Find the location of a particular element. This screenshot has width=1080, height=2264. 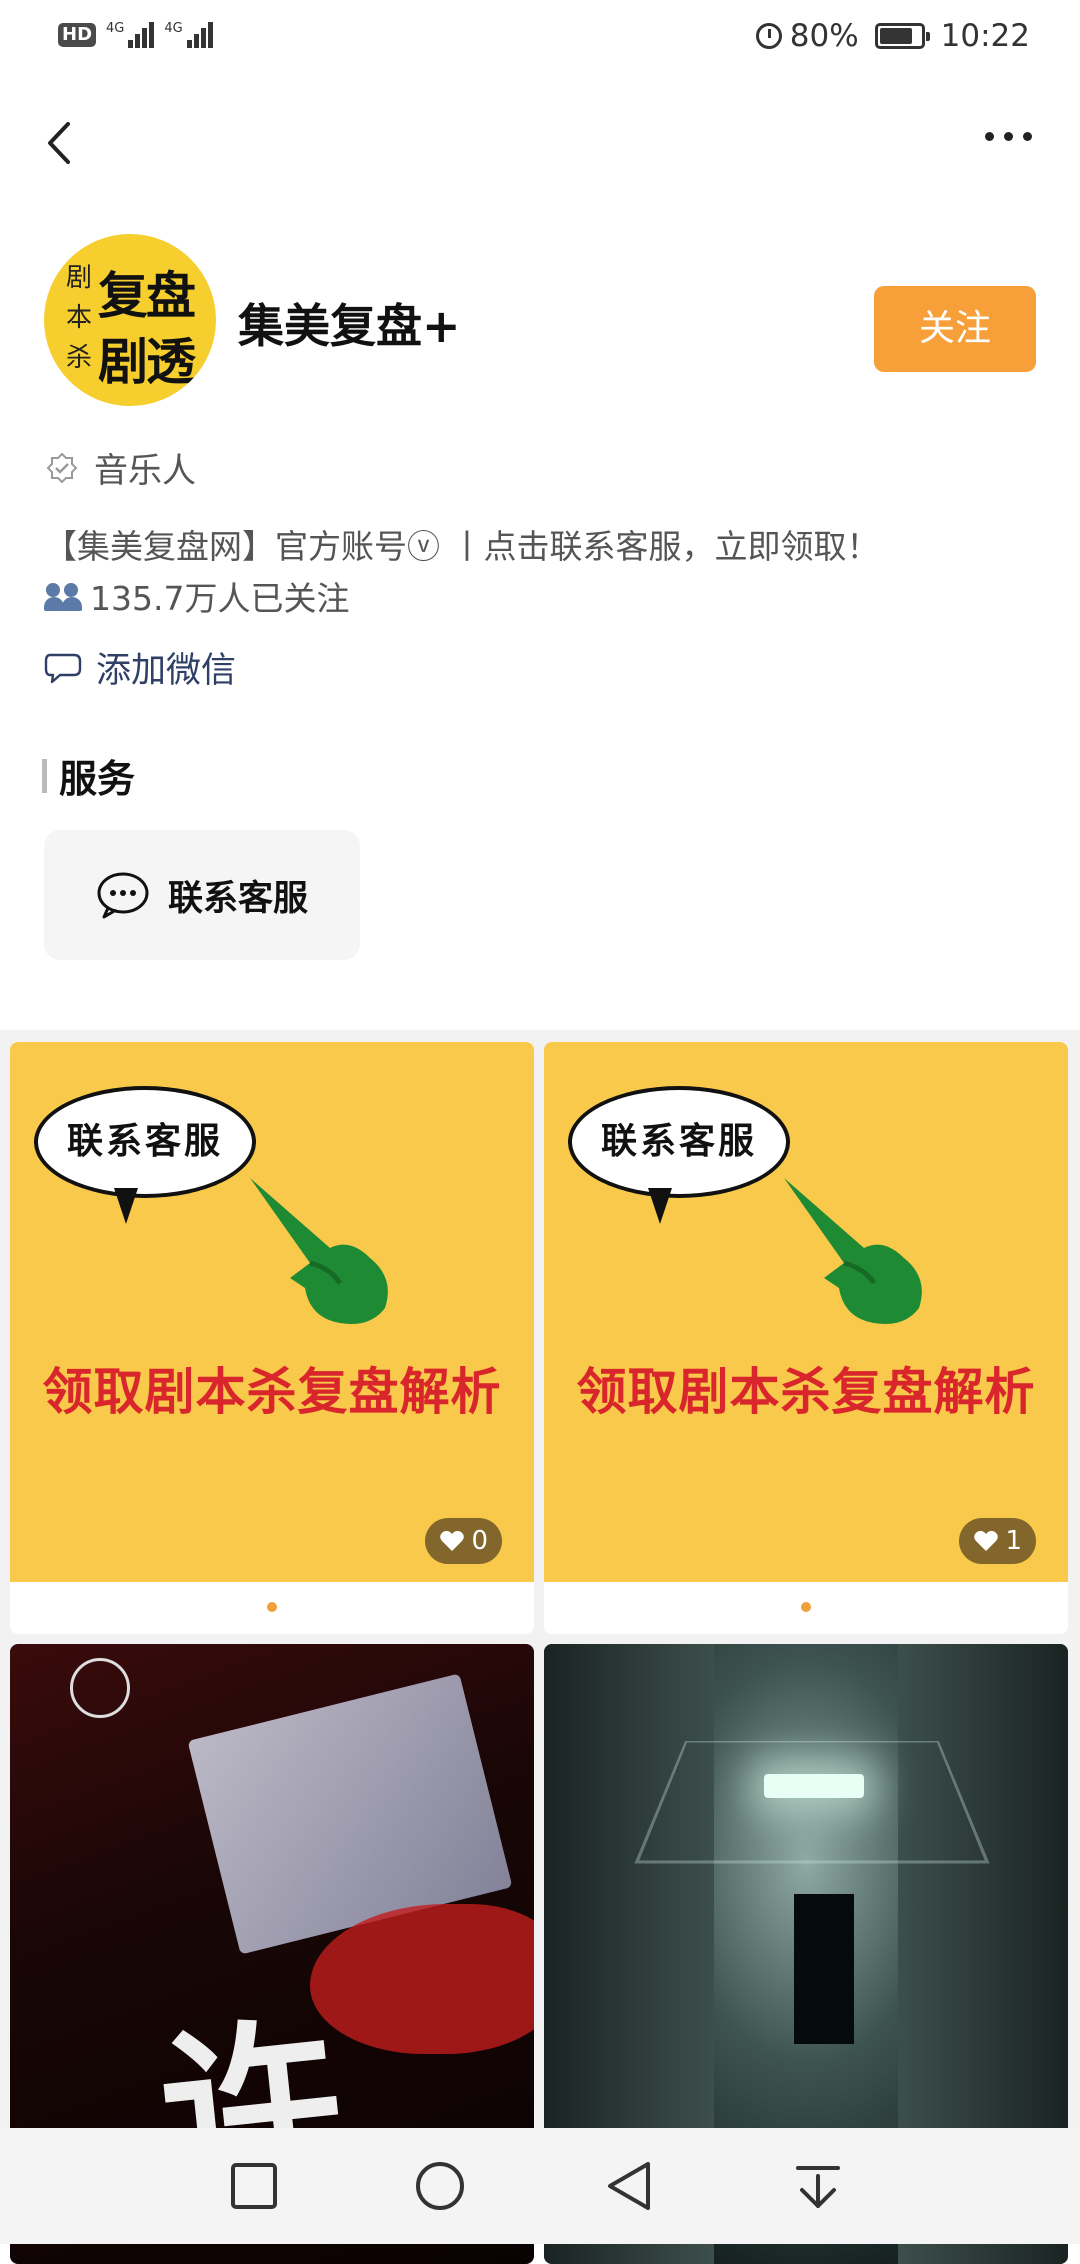

account-name: 集美复盘+ is located at coordinates (349, 326).